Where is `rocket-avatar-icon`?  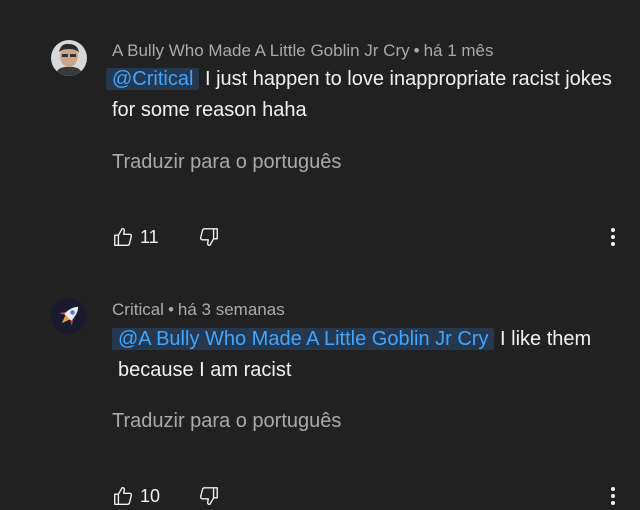
rocket-avatar-icon is located at coordinates (69, 316).